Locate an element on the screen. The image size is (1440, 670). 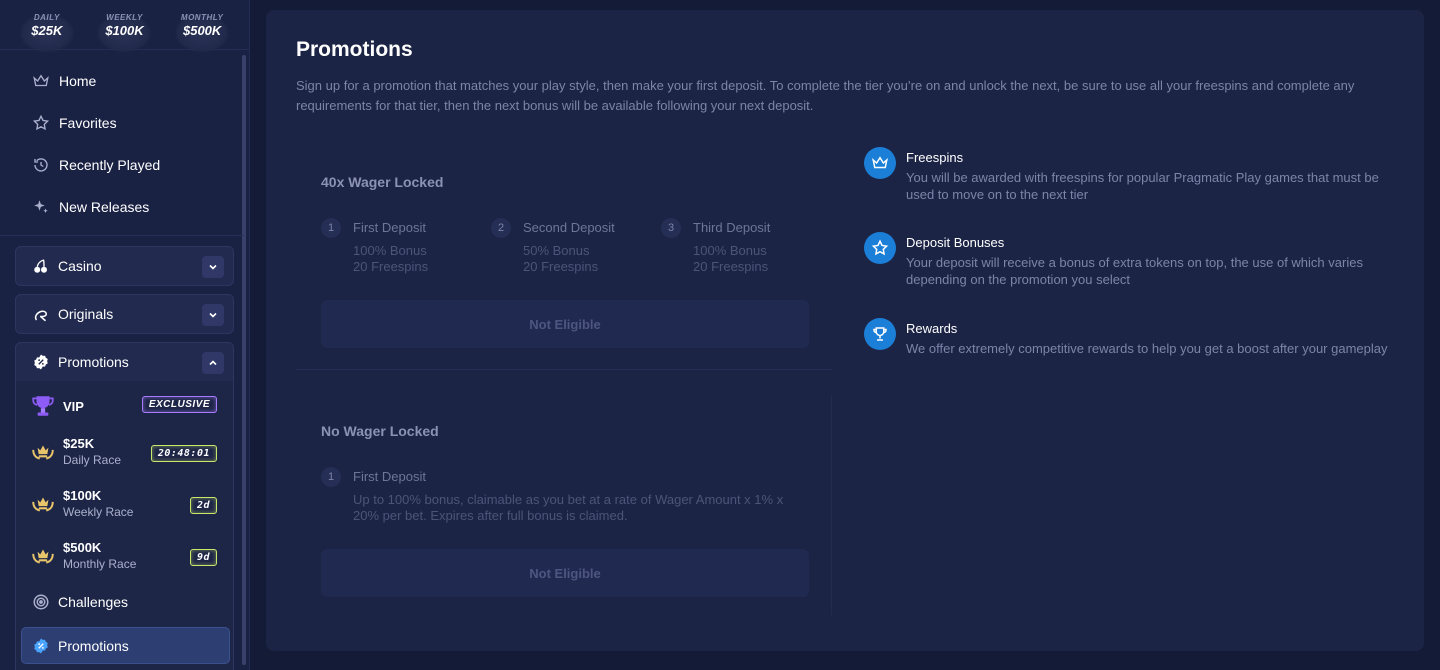
feature-title: Deposit Bonuses is located at coordinates (955, 242).